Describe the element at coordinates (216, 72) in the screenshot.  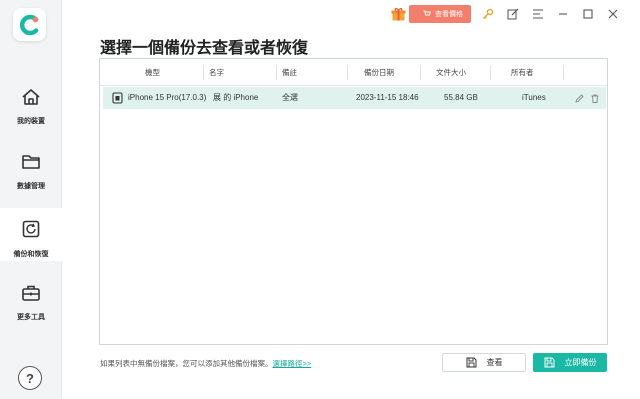
I see `column-header-name: 名字` at that location.